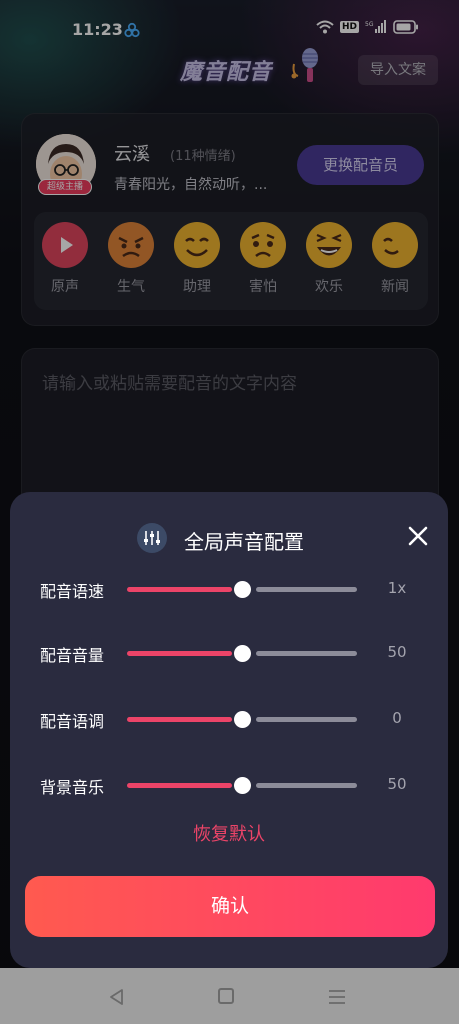 The height and width of the screenshot is (1024, 459). I want to click on slider-value: 0, so click(397, 718).